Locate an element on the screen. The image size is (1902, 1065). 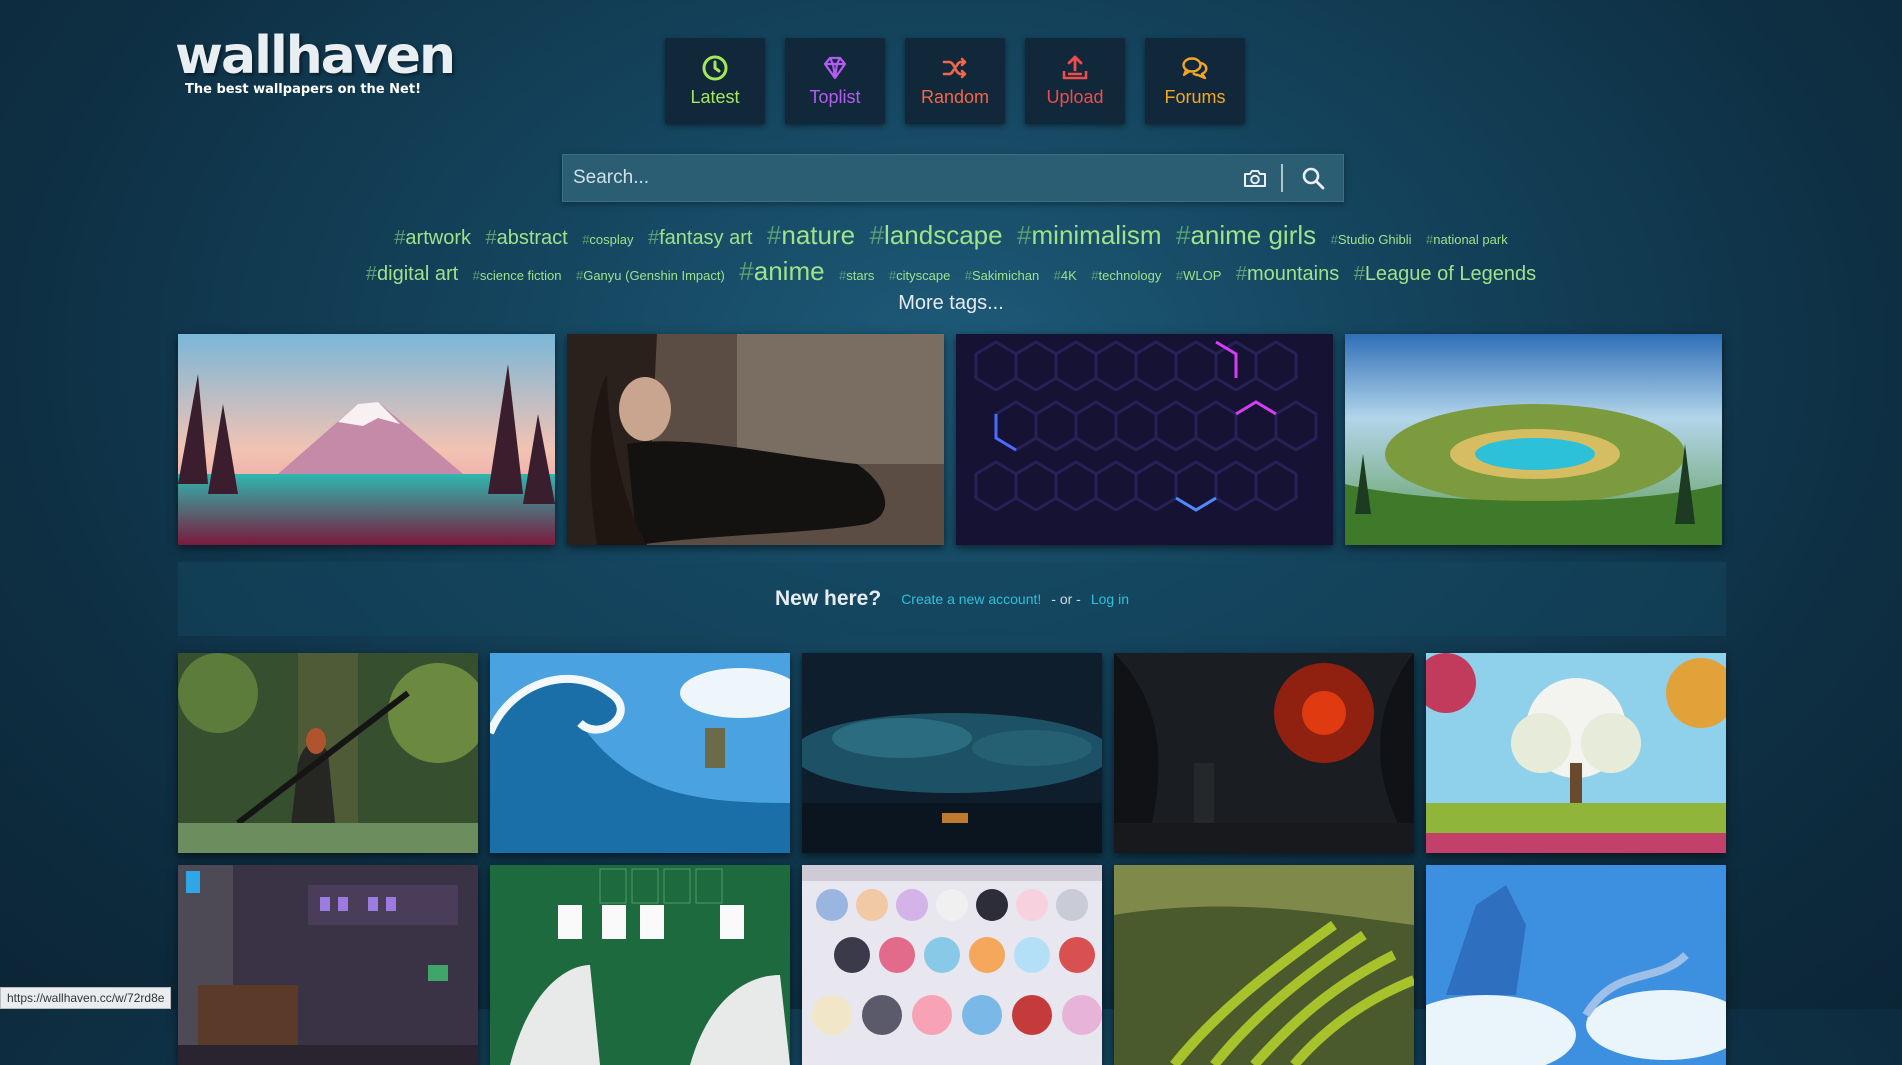
camera-icon is located at coordinates (1255, 178).